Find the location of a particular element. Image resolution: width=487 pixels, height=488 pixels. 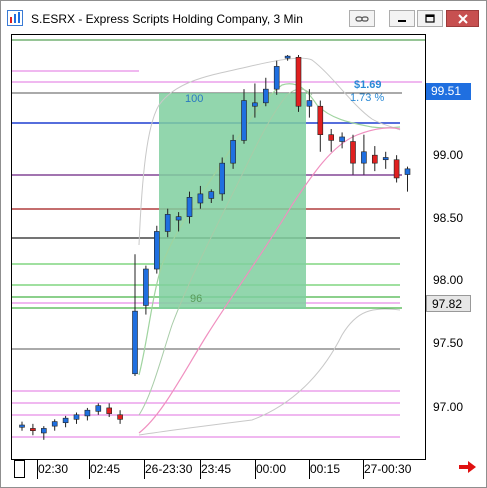

measurement-box is located at coordinates (232, 201).